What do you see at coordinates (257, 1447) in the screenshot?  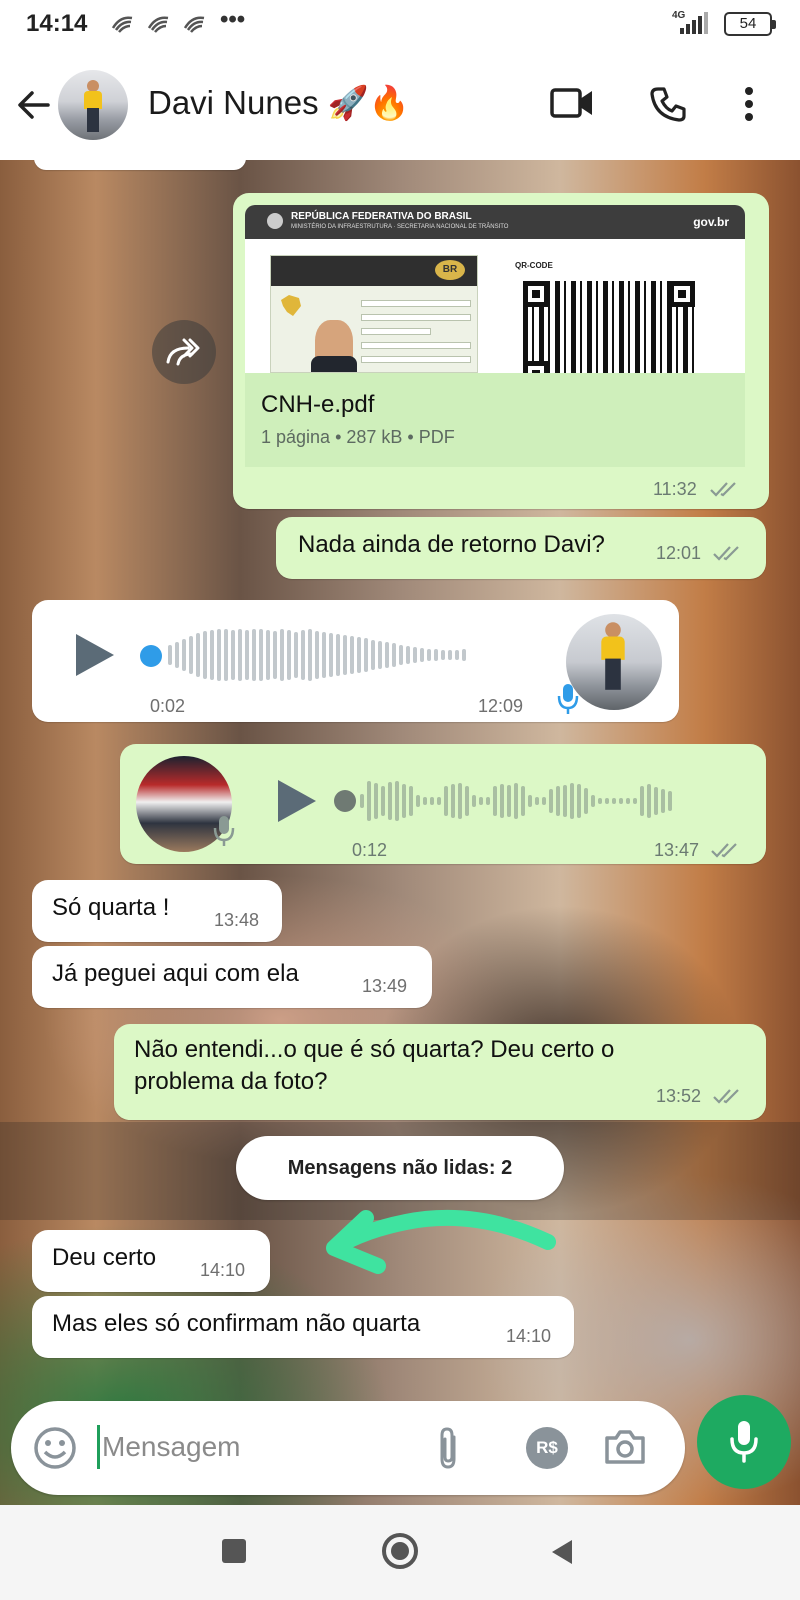 I see `message-input` at bounding box center [257, 1447].